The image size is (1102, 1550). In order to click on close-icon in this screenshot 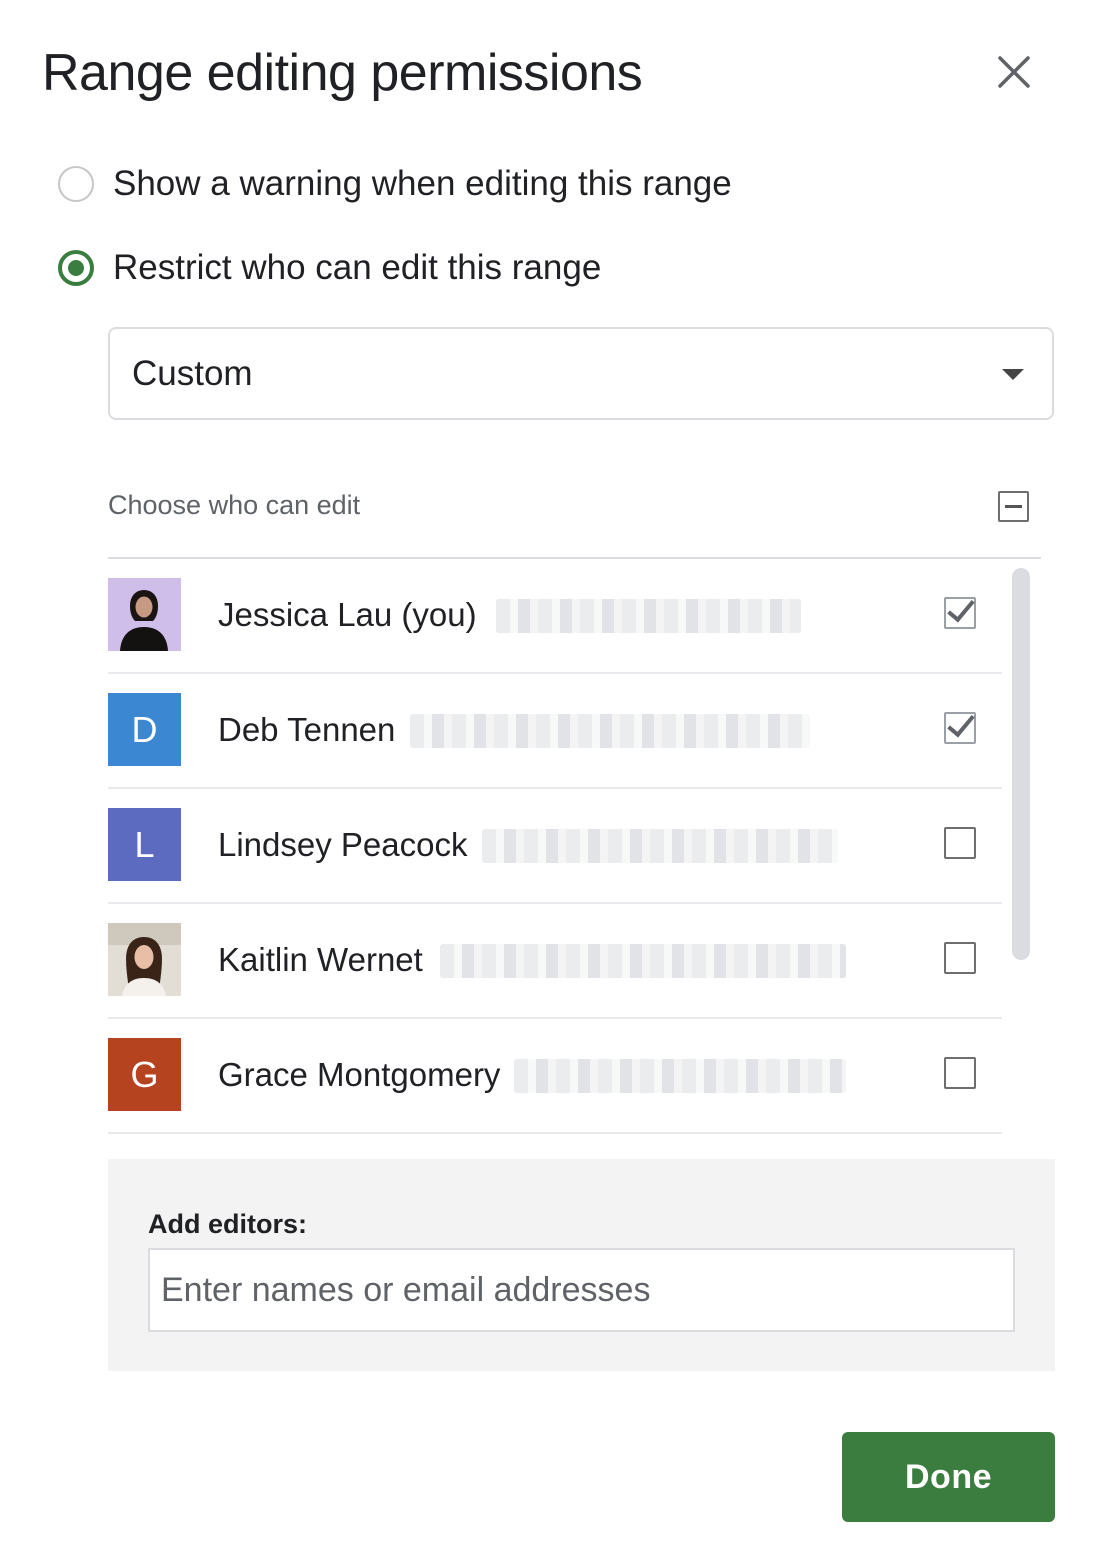, I will do `click(1014, 72)`.